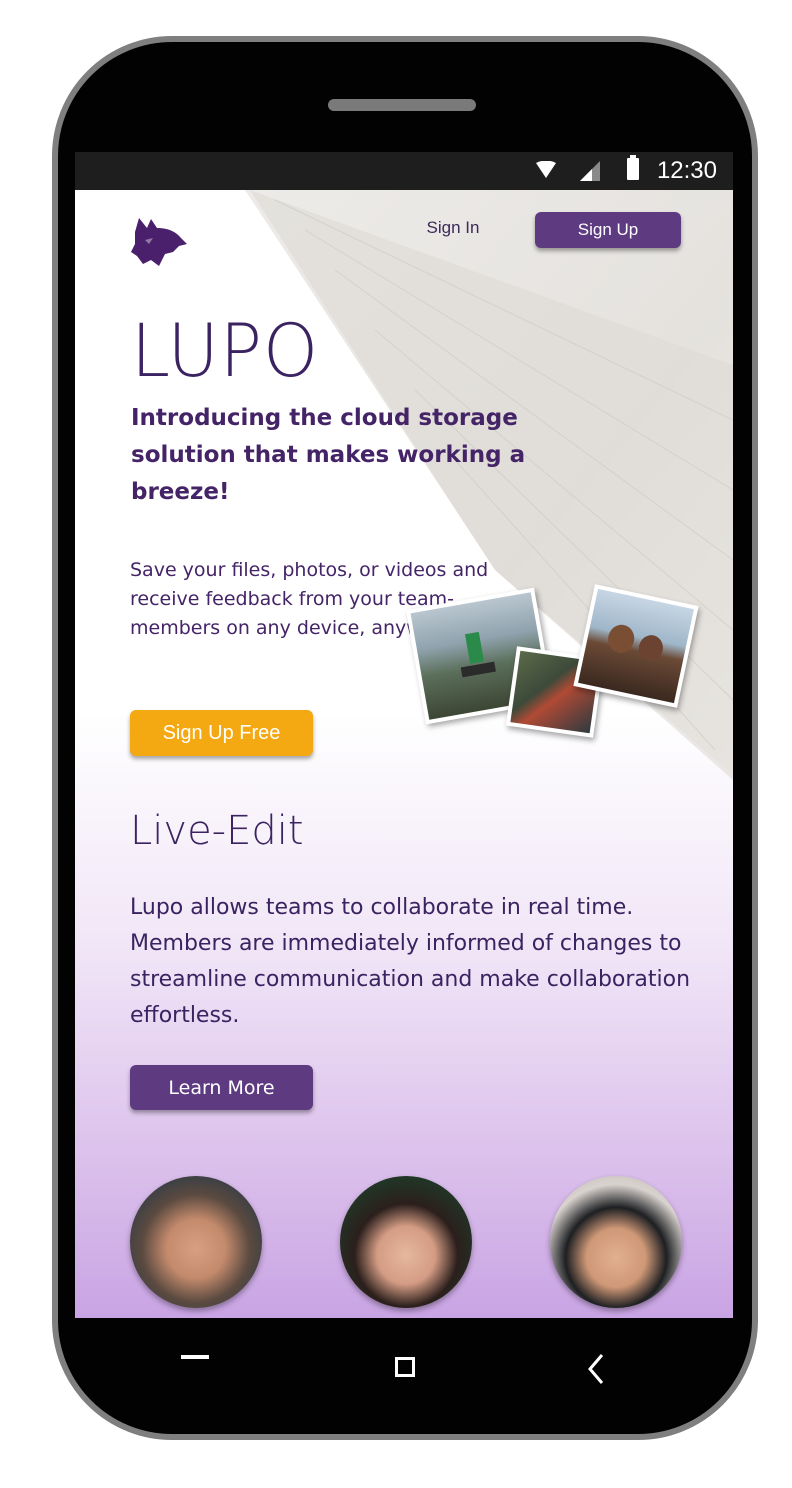 Image resolution: width=792 pixels, height=1488 pixels. Describe the element at coordinates (159, 243) in the screenshot. I see `wolf-logo` at that location.